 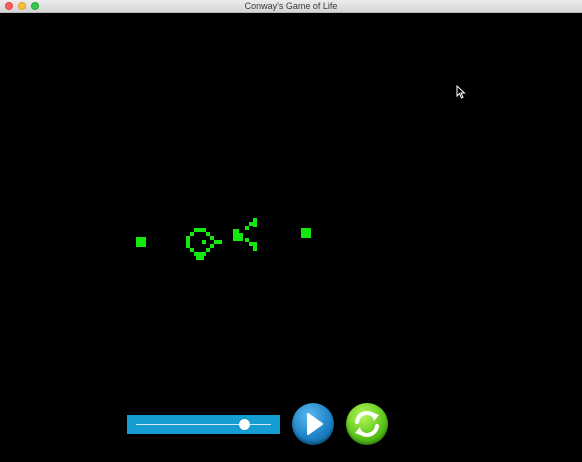 I want to click on slider-knob, so click(x=244, y=424).